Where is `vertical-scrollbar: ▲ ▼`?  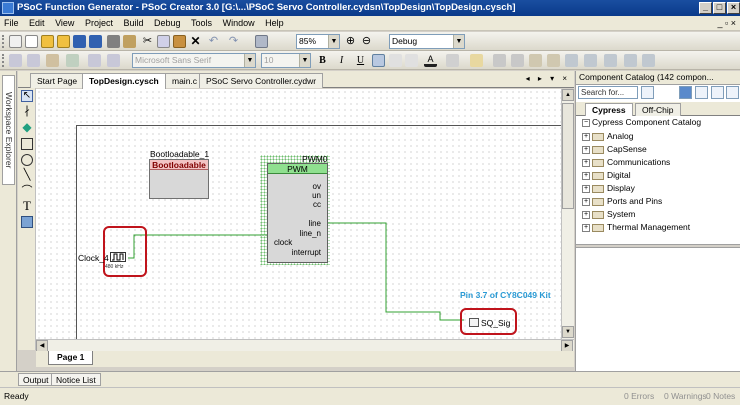 vertical-scrollbar: ▲ ▼ is located at coordinates (567, 214).